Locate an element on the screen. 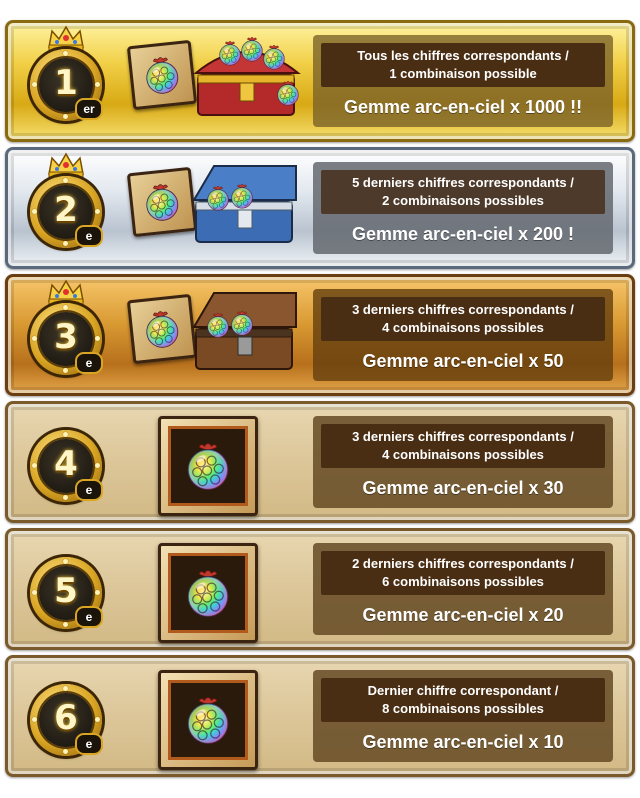  rank-badge: 2 e is located at coordinates (66, 212).